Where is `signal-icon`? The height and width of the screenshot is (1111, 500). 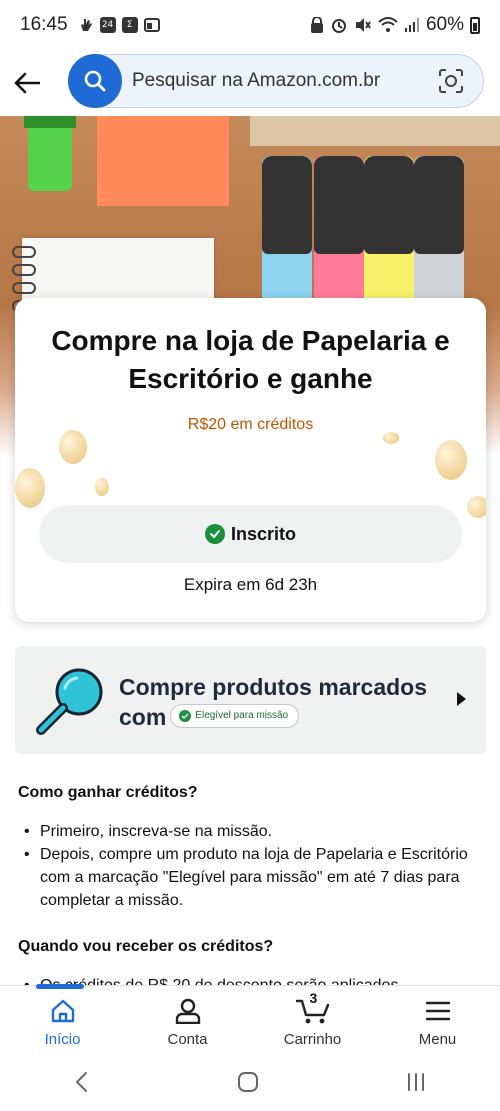 signal-icon is located at coordinates (411, 25).